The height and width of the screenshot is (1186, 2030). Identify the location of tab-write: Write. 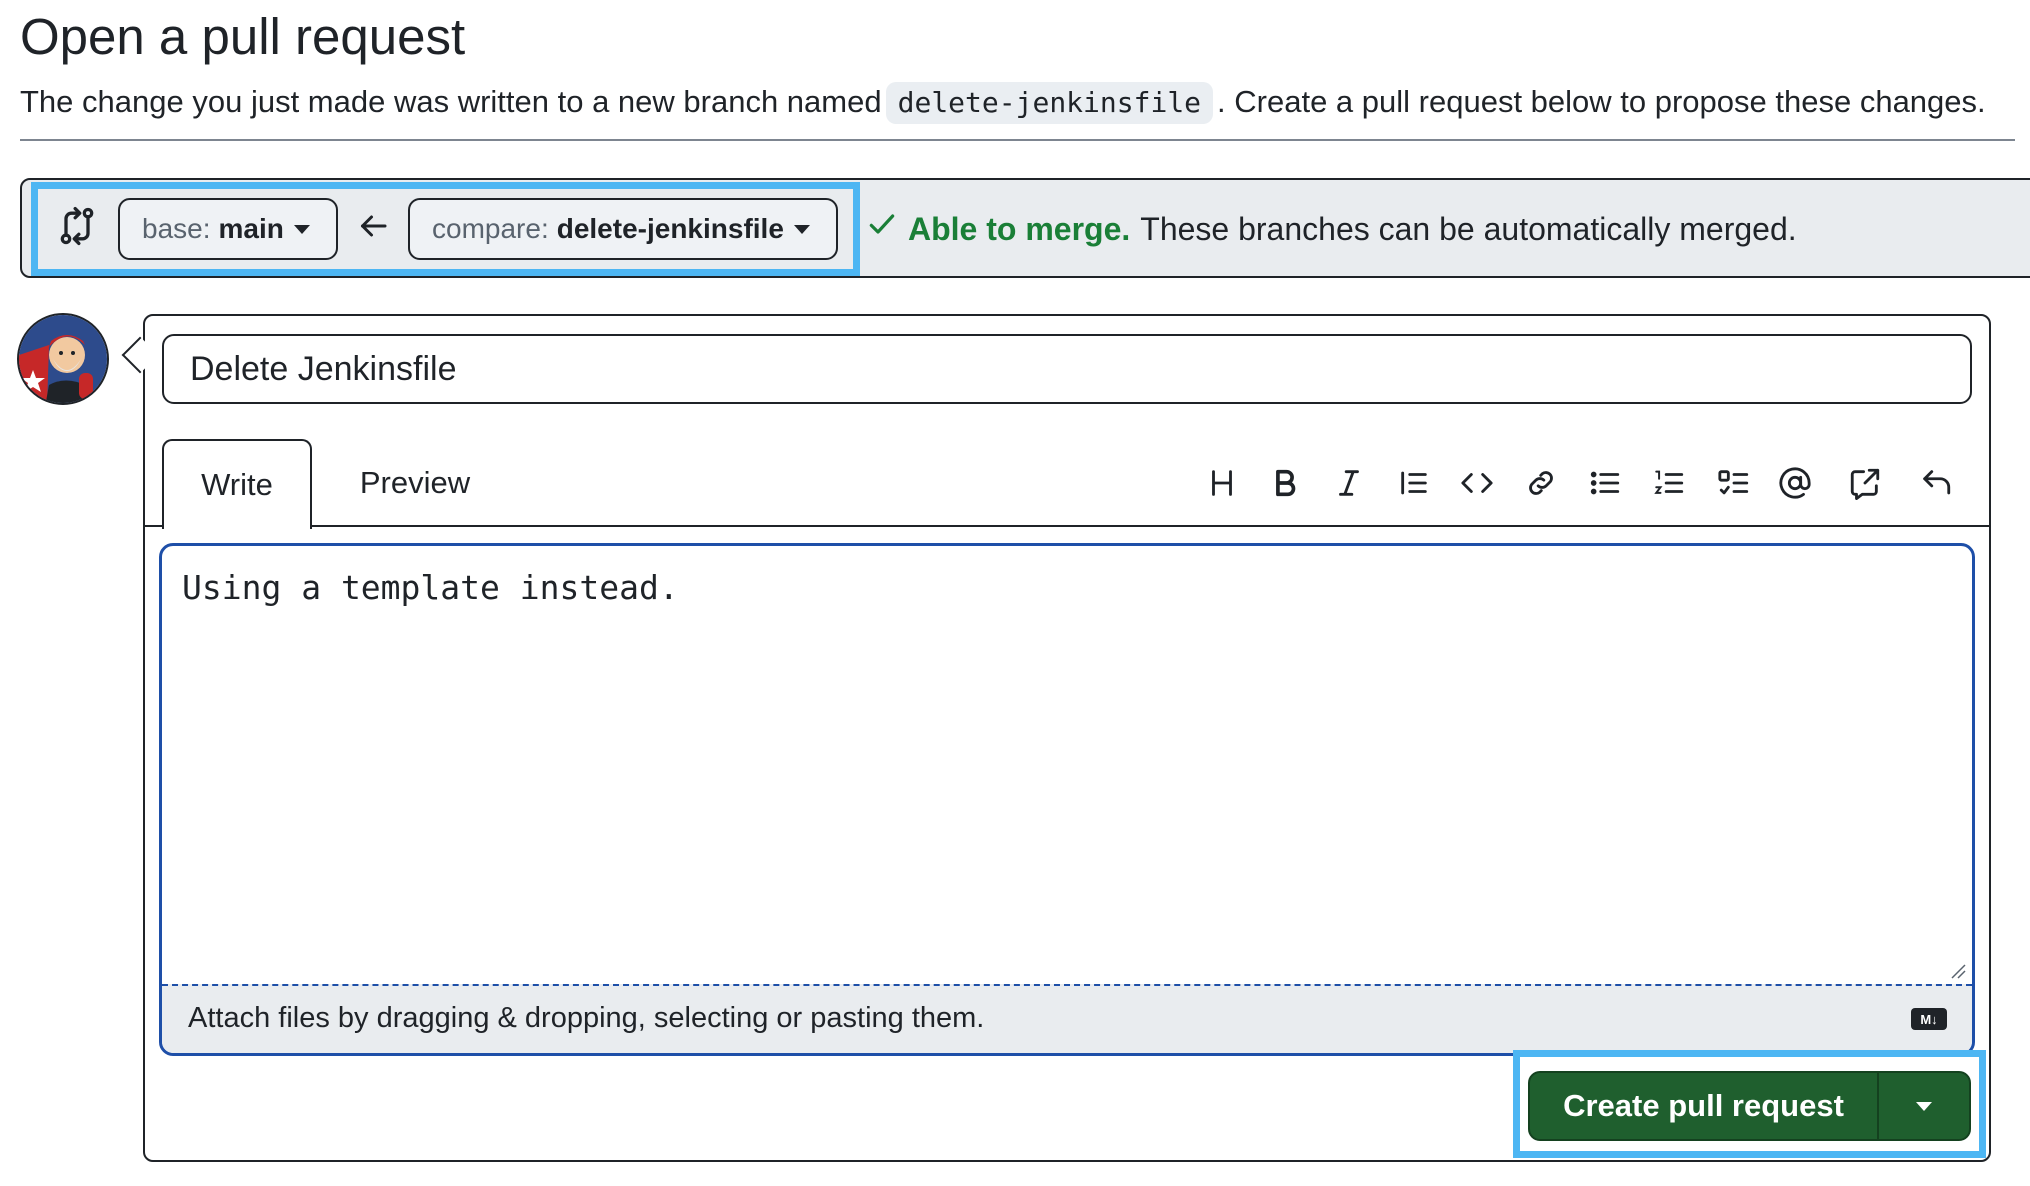
(237, 484).